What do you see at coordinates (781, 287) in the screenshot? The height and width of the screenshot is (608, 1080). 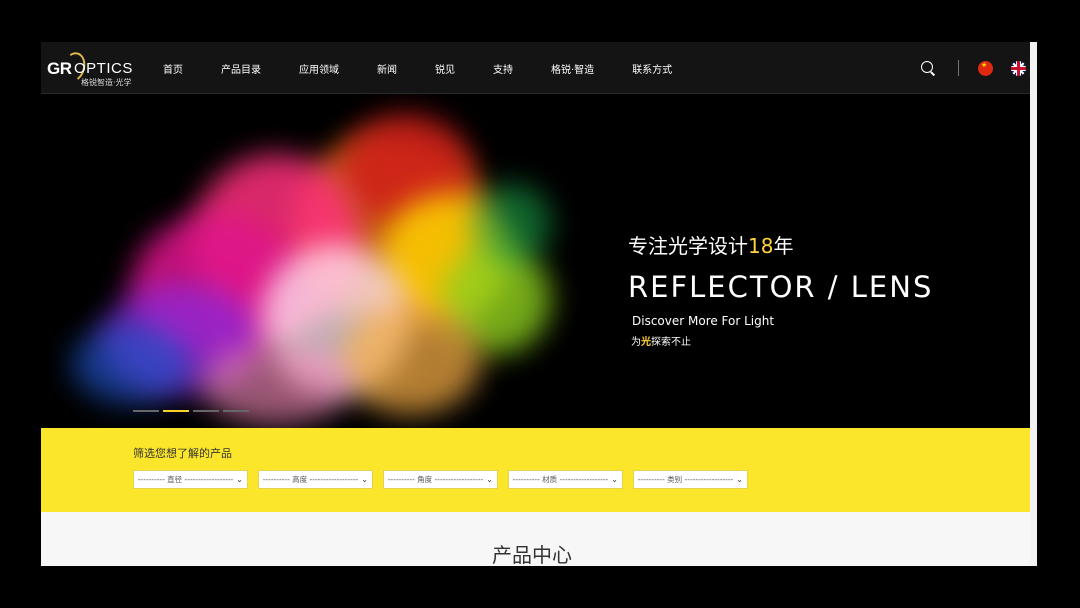 I see `hero-title-en: REFLECTOR / LENS` at bounding box center [781, 287].